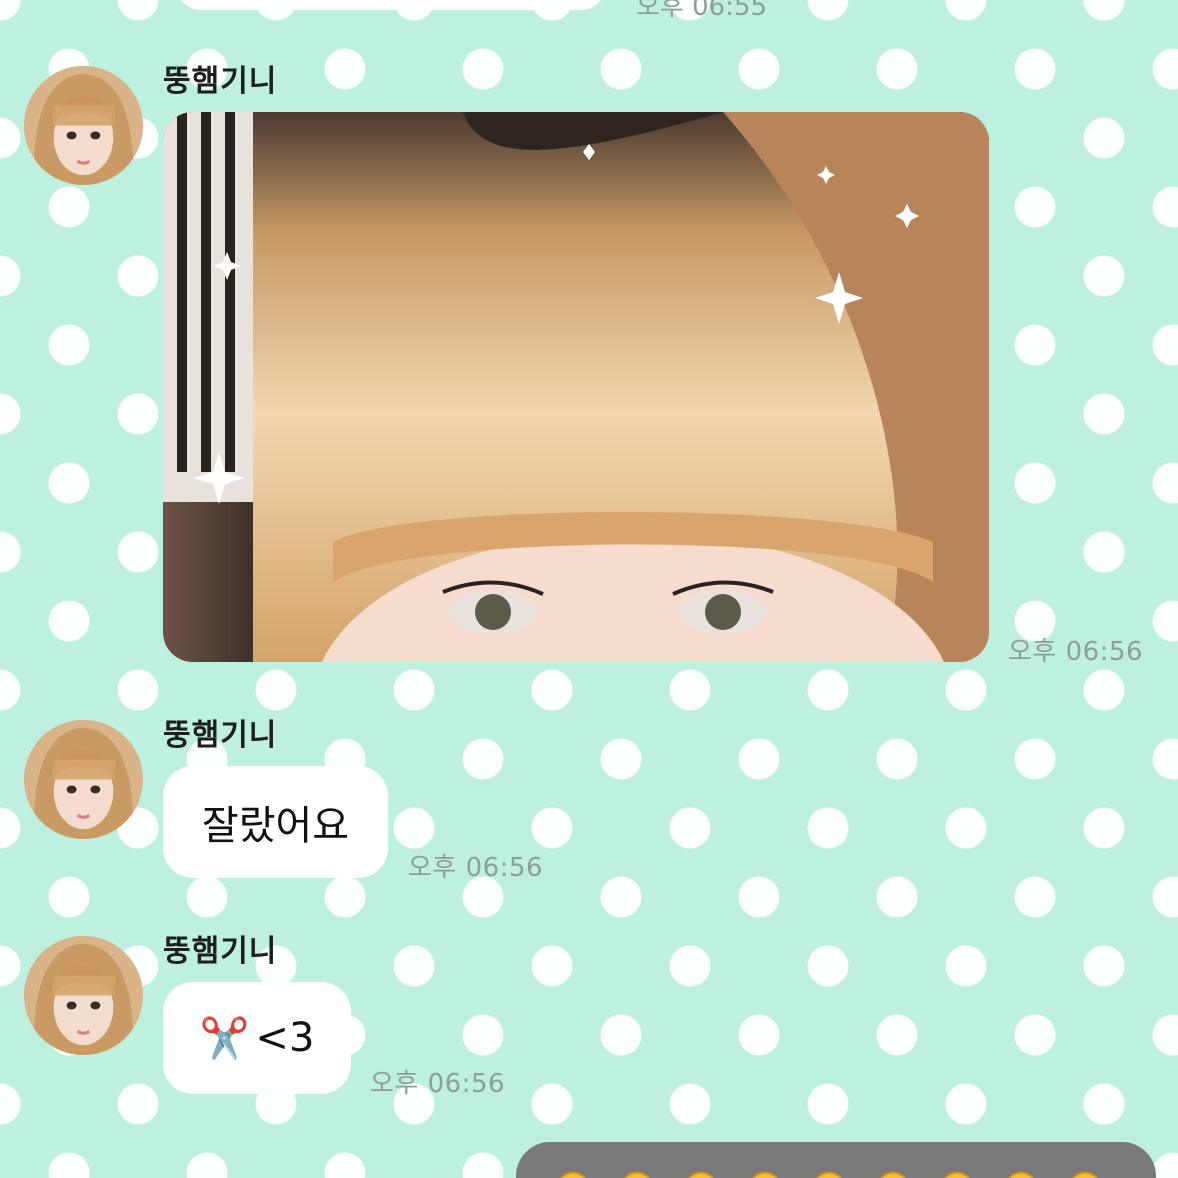  I want to click on message-bubble: ✂️ <3, so click(257, 1038).